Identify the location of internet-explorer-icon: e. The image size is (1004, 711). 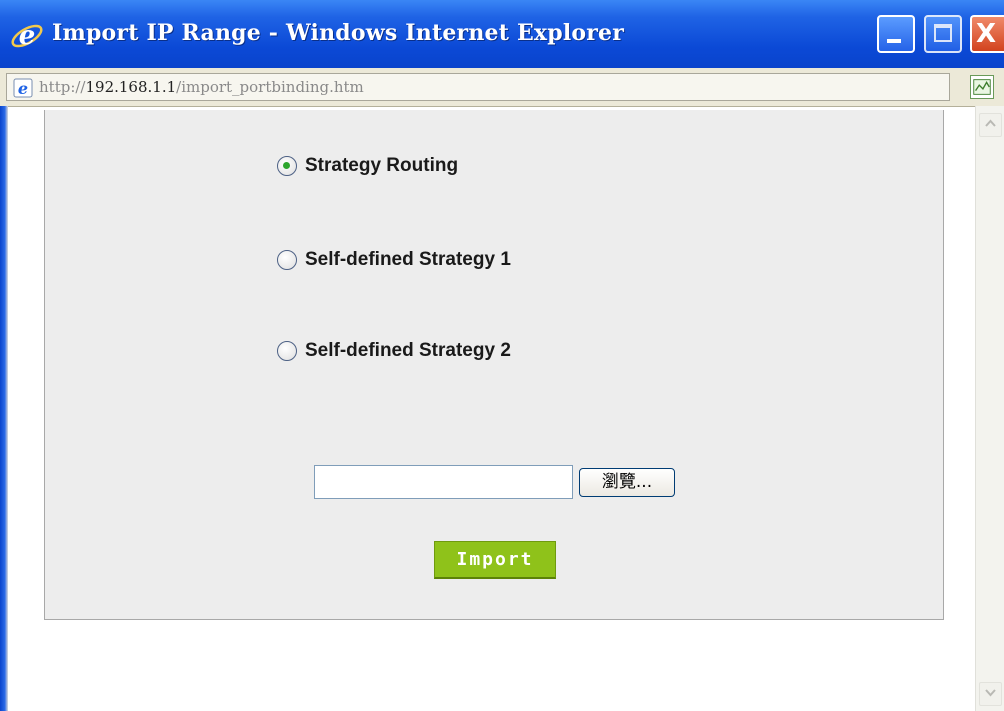
(27, 36).